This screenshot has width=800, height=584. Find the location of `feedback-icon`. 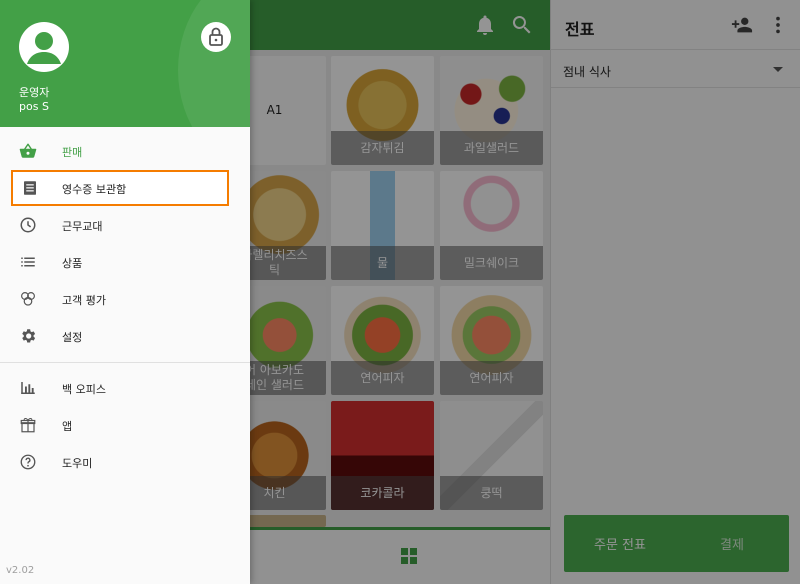

feedback-icon is located at coordinates (28, 299).